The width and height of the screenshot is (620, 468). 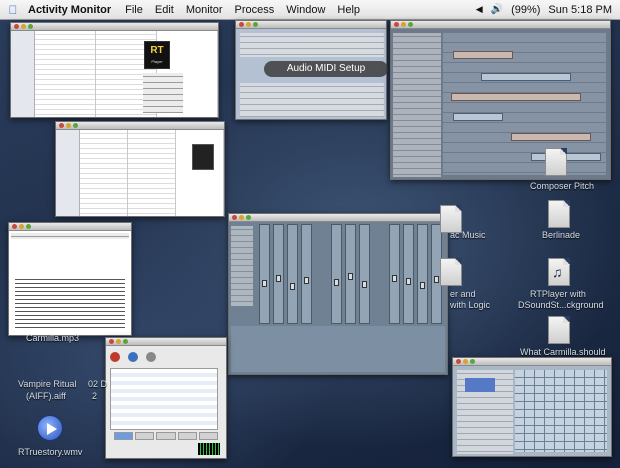 I want to click on menubar-clock: Sun 5:18 PM, so click(x=580, y=10).